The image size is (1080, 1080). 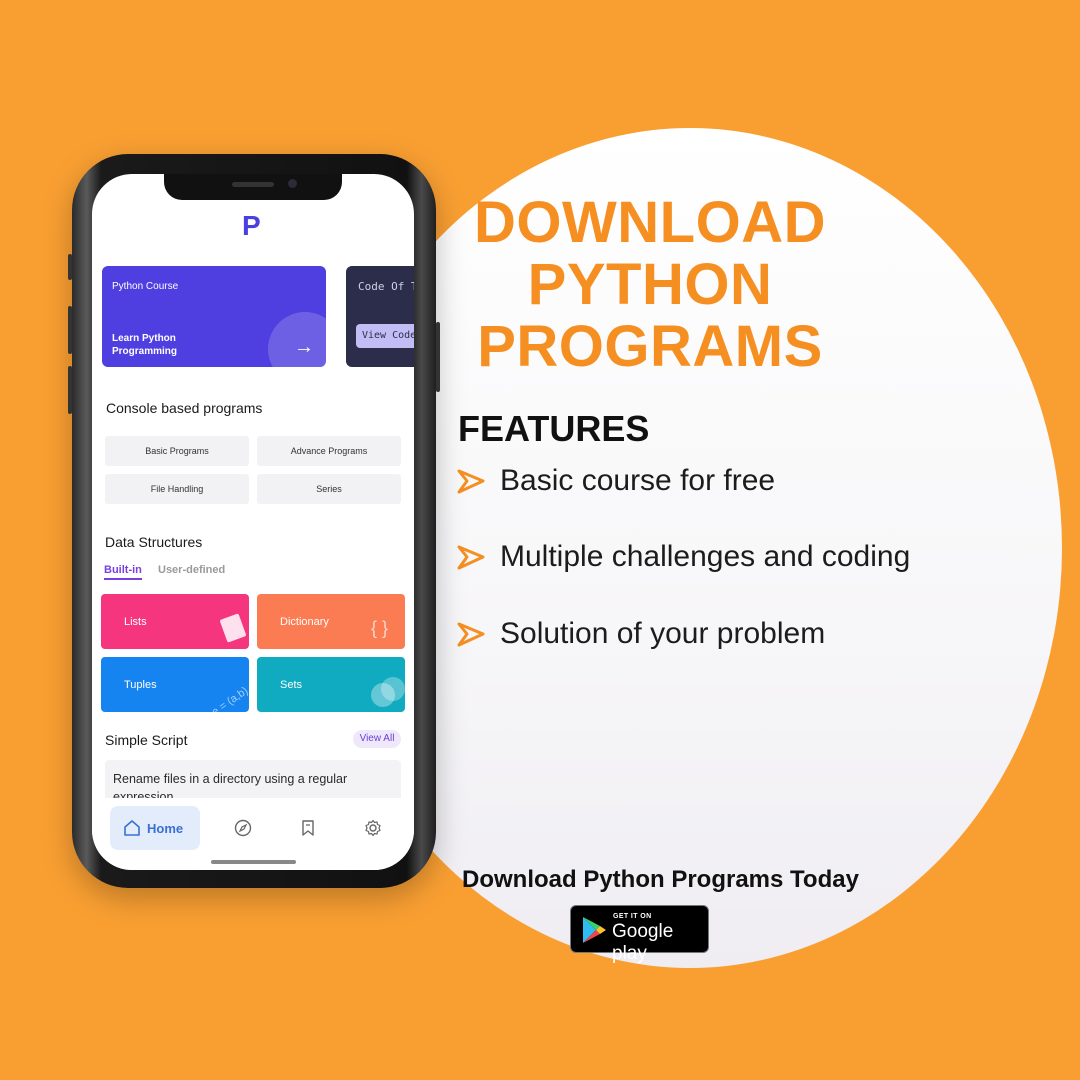 What do you see at coordinates (251, 225) in the screenshot?
I see `app-logo: P` at bounding box center [251, 225].